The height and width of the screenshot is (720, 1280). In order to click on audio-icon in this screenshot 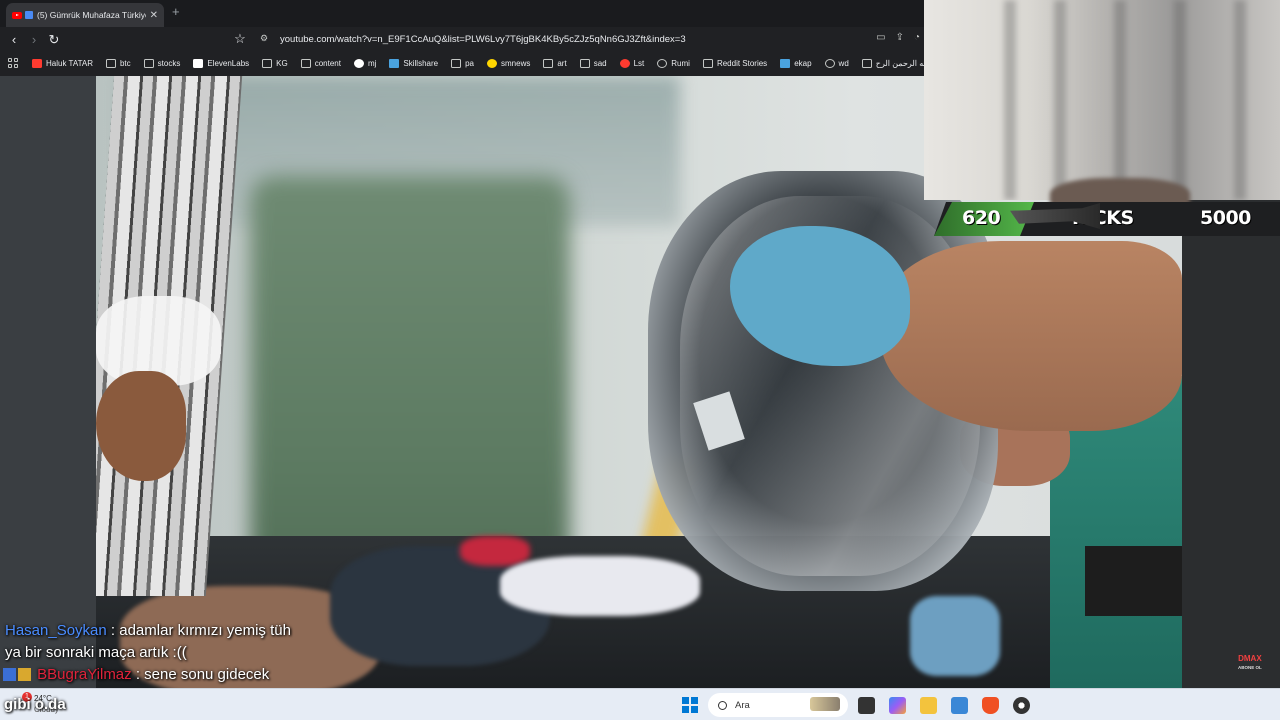, I will do `click(29, 15)`.